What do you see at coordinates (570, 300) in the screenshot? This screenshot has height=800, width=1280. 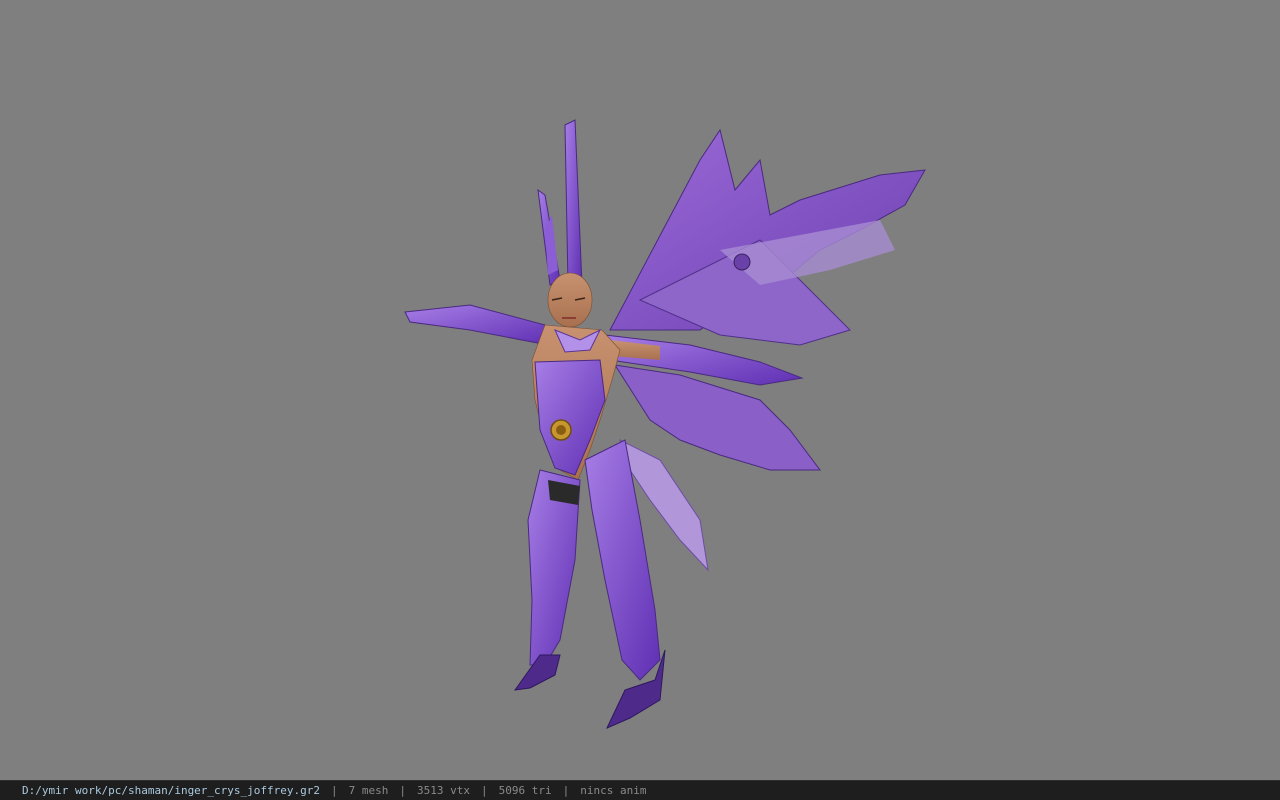 I see `head` at bounding box center [570, 300].